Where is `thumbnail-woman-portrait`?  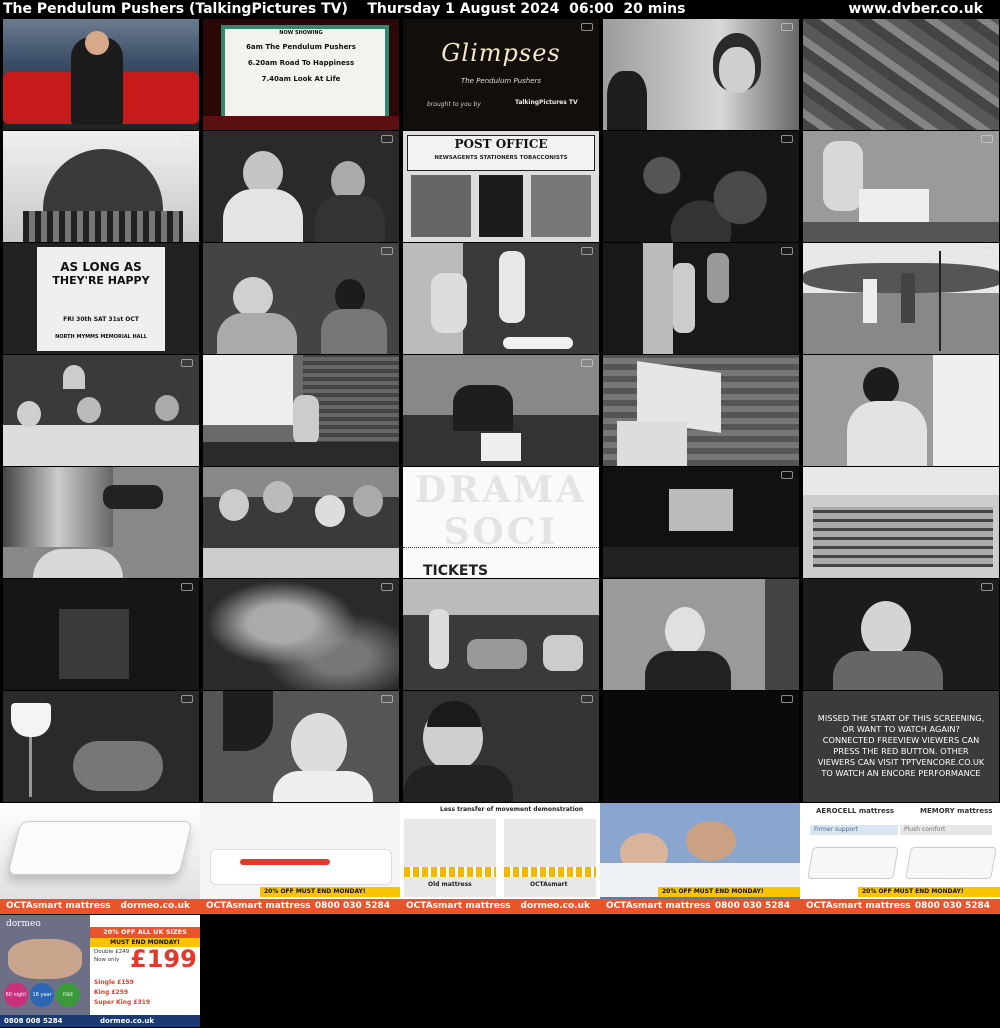
thumbnail-woman-portrait is located at coordinates (701, 74).